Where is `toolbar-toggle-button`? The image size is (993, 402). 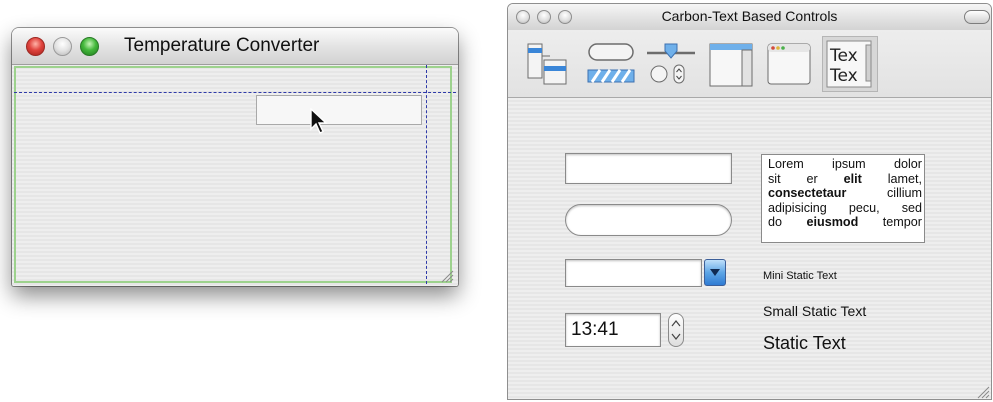 toolbar-toggle-button is located at coordinates (977, 17).